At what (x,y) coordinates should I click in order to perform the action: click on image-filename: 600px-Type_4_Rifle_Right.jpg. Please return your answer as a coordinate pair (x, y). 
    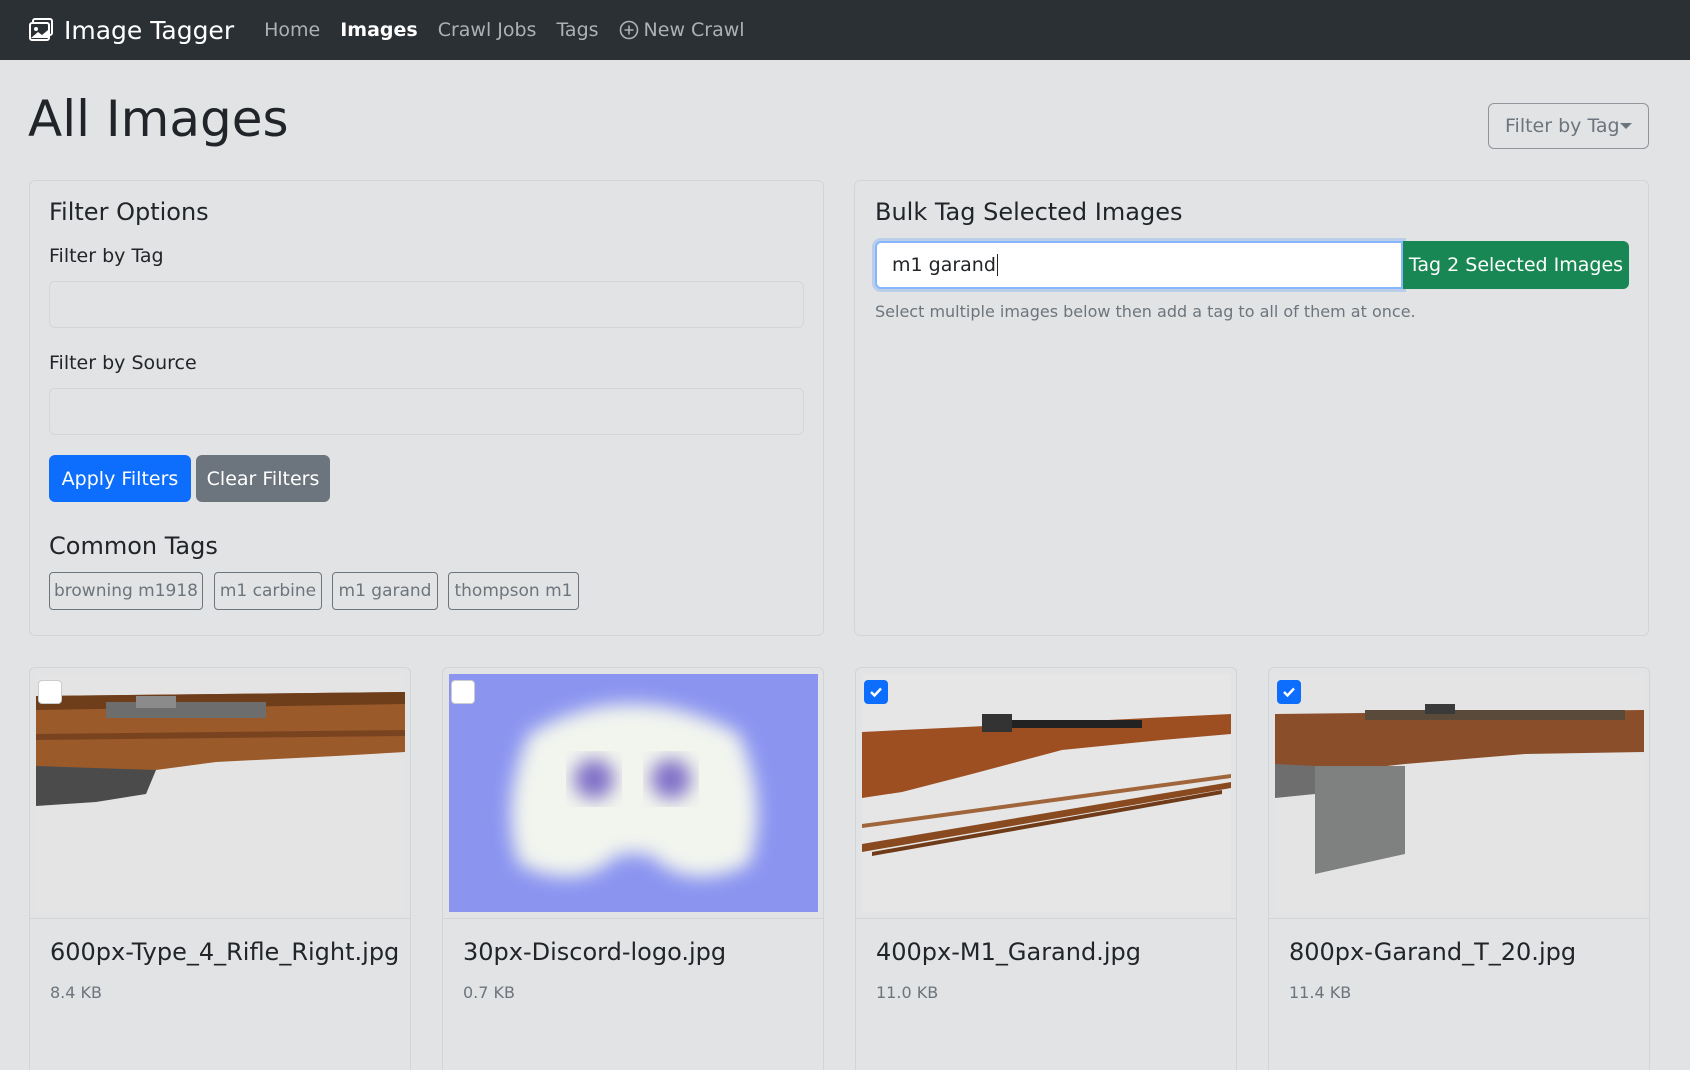
    Looking at the image, I should click on (225, 952).